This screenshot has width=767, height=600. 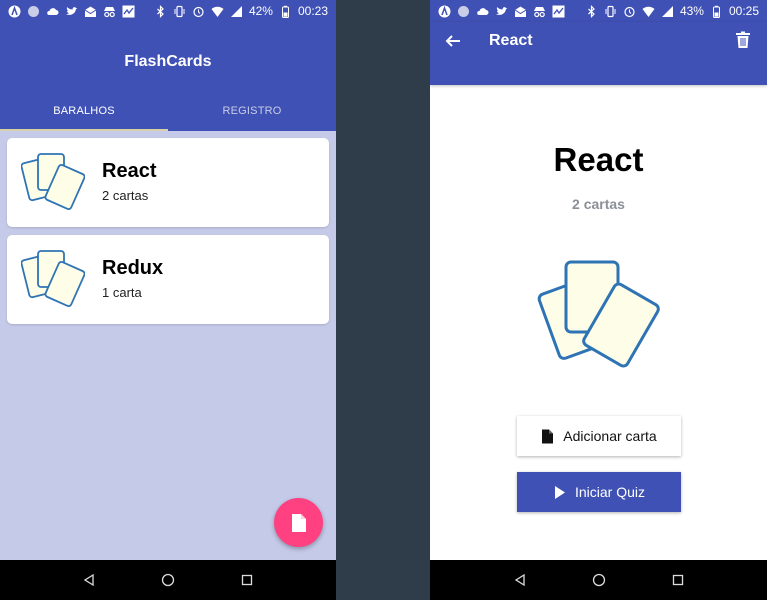 What do you see at coordinates (168, 76) in the screenshot?
I see `app-bar: FlashCards BARALHOS REGISTRO` at bounding box center [168, 76].